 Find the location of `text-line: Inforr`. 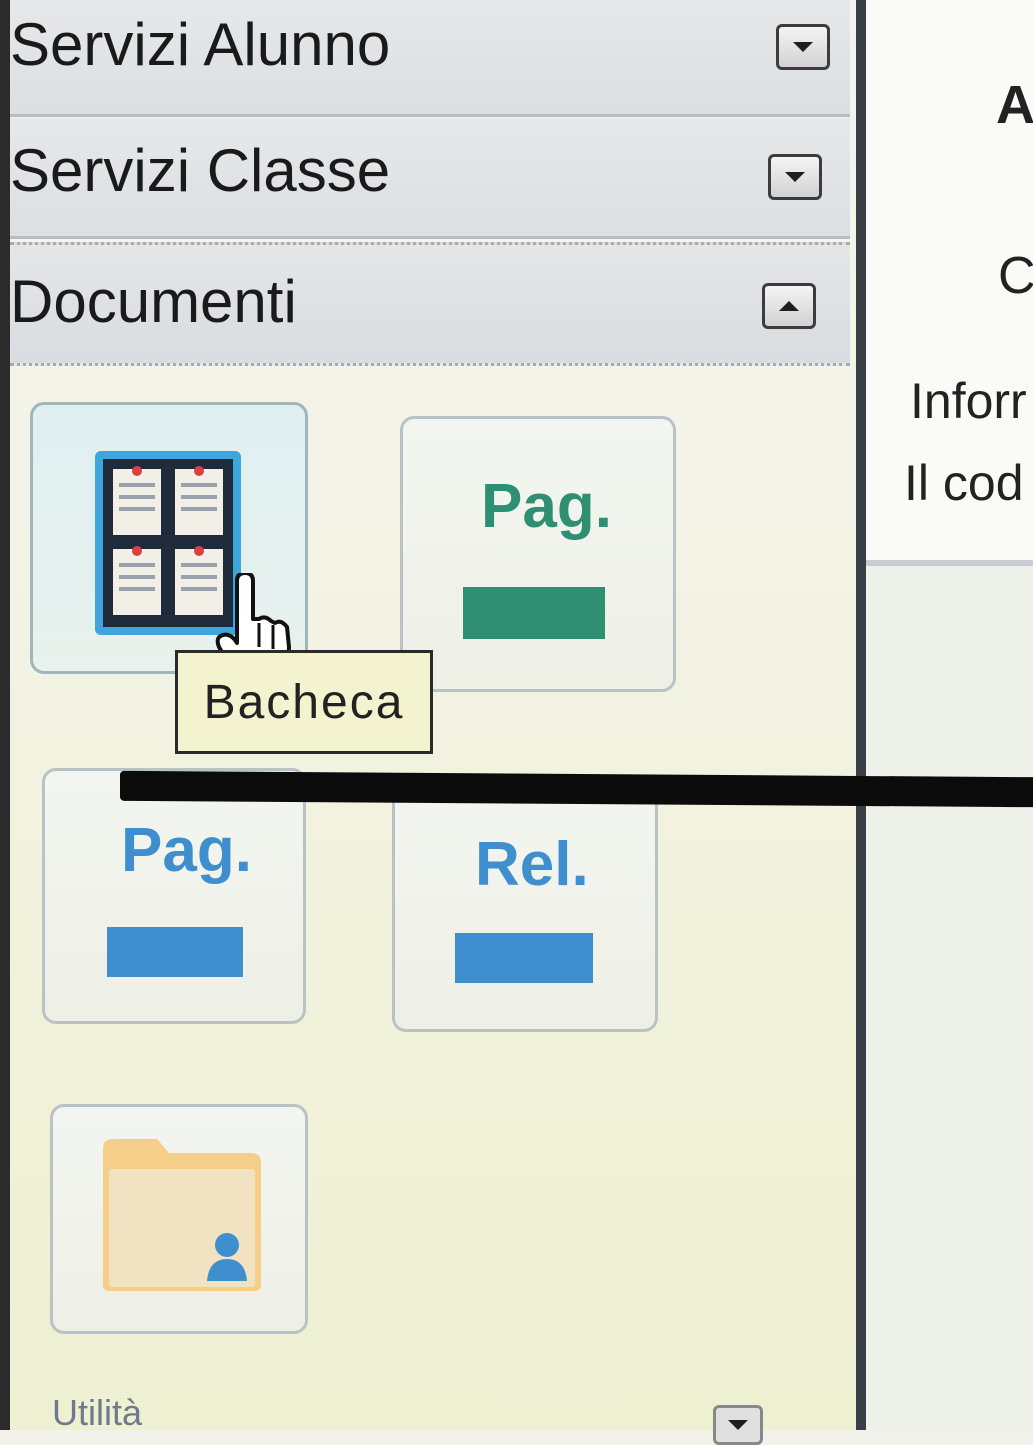

text-line: Inforr is located at coordinates (968, 401).